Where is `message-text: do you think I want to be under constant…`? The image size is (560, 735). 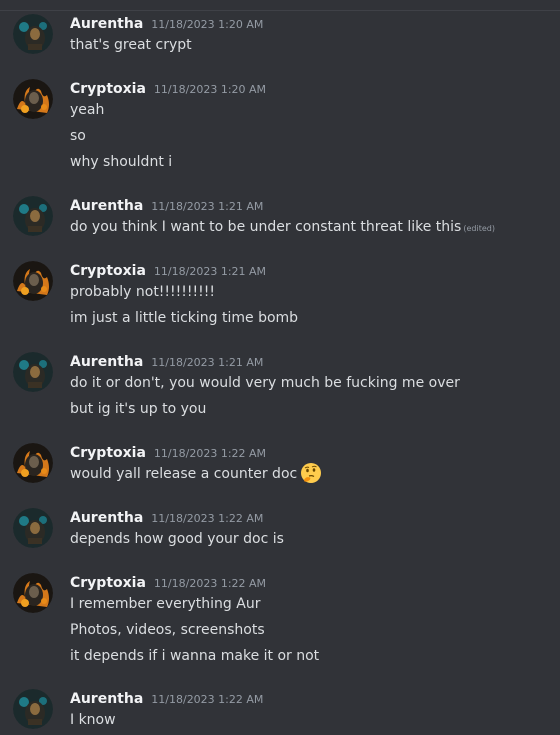
message-text: do you think I want to be under constant… is located at coordinates (282, 228).